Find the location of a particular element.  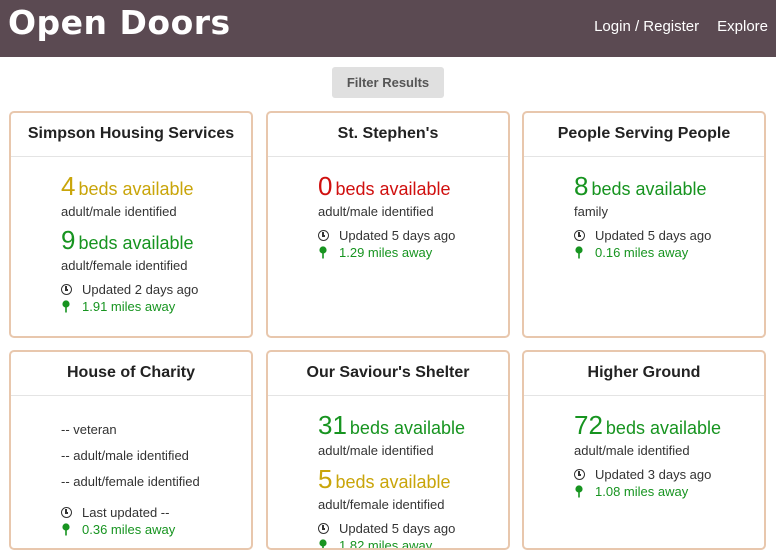

bed-availability: 4beds available adult/male identified is located at coordinates (156, 196).